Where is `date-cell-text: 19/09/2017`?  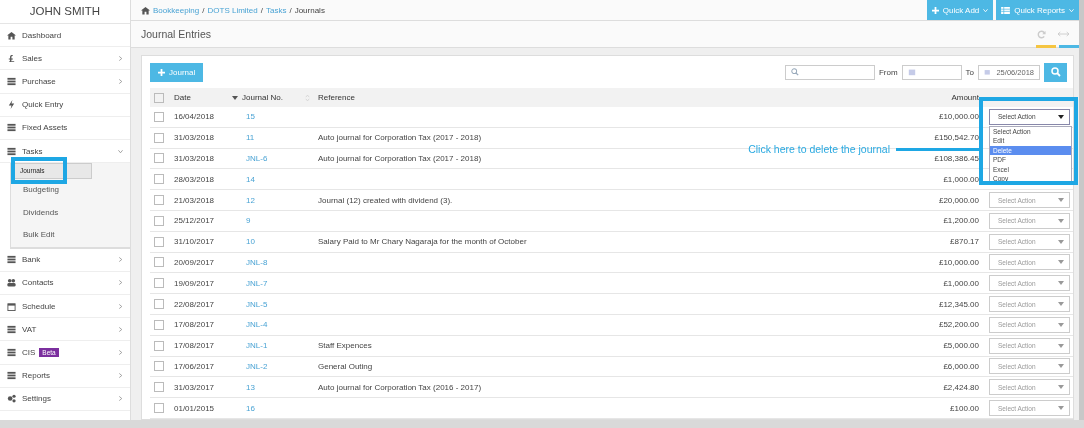 date-cell-text: 19/09/2017 is located at coordinates (195, 283).